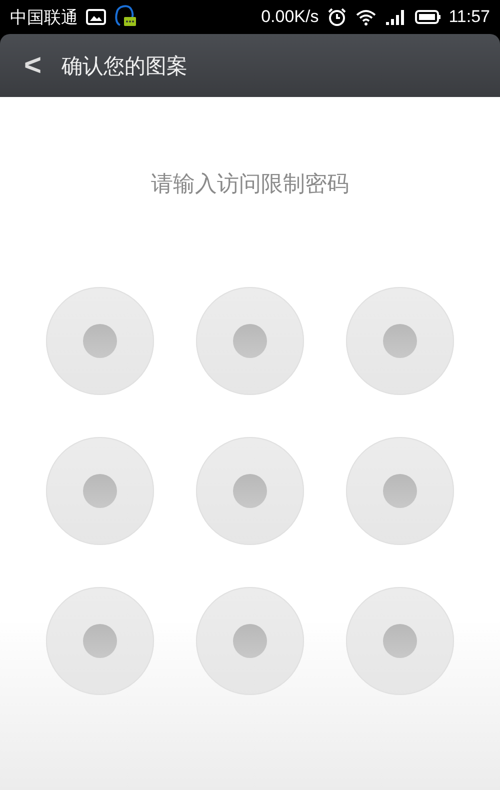 The image size is (500, 790). I want to click on alarm-icon, so click(336, 17).